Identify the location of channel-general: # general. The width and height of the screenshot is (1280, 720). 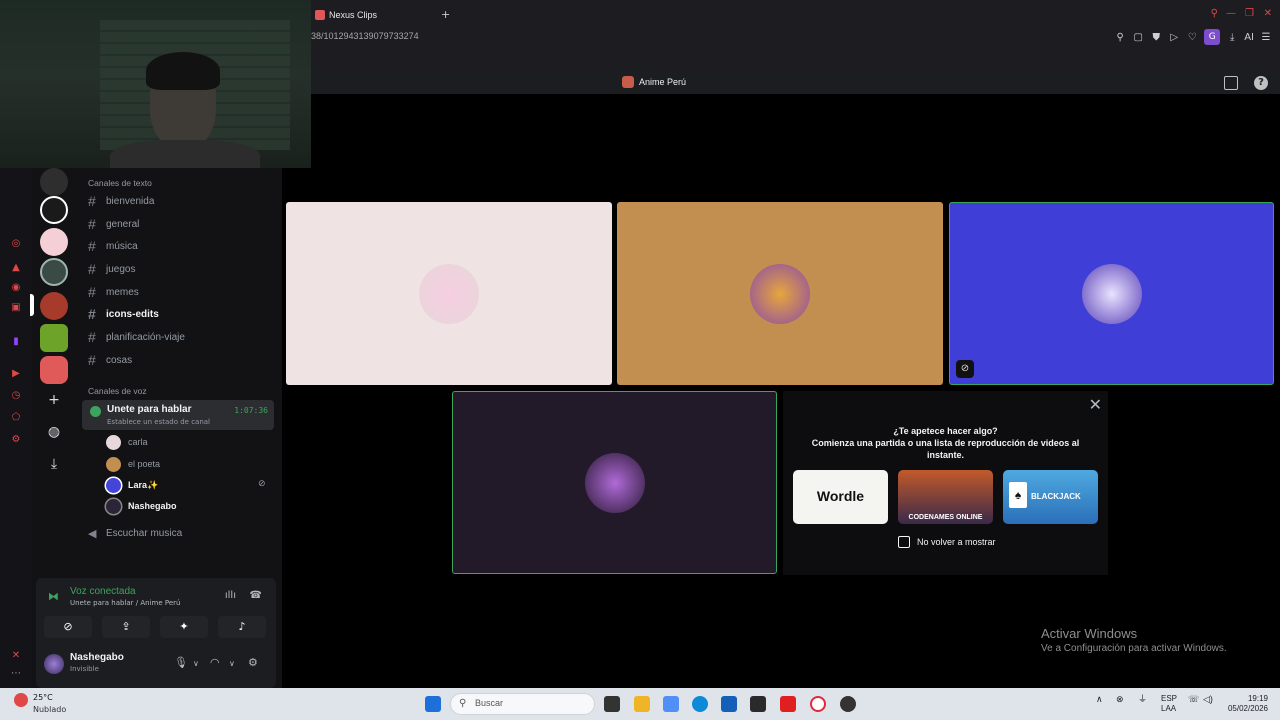
(183, 224).